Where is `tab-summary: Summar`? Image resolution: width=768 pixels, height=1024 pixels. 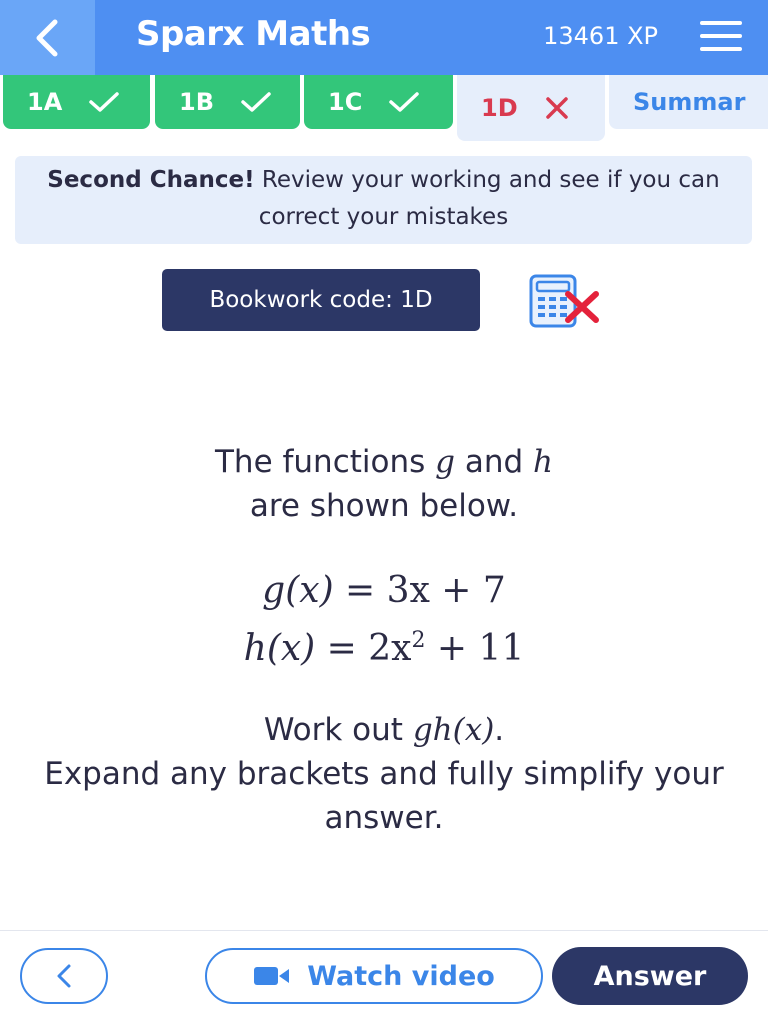 tab-summary: Summar is located at coordinates (688, 102).